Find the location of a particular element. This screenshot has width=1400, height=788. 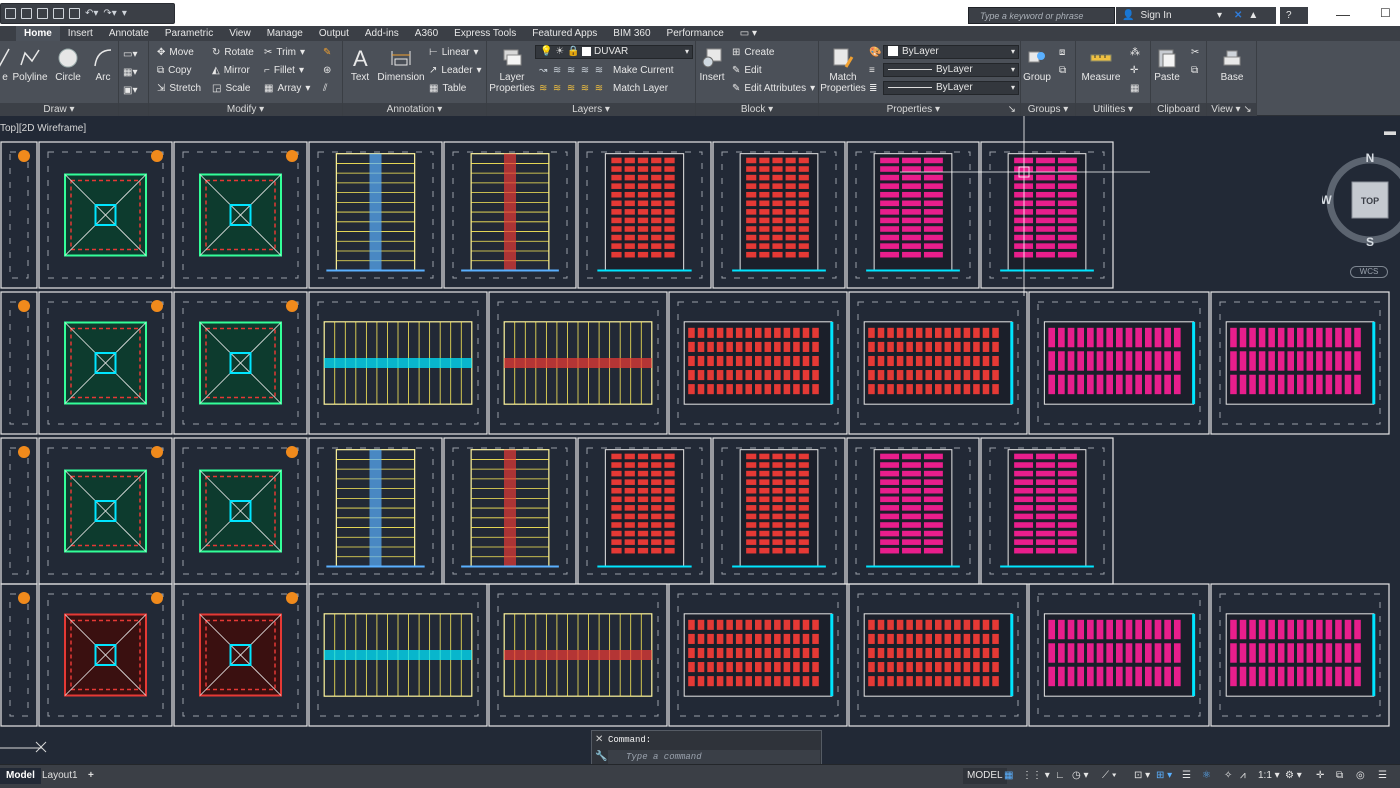

viewport-minimize-icon: ▬ is located at coordinates (1390, 131).